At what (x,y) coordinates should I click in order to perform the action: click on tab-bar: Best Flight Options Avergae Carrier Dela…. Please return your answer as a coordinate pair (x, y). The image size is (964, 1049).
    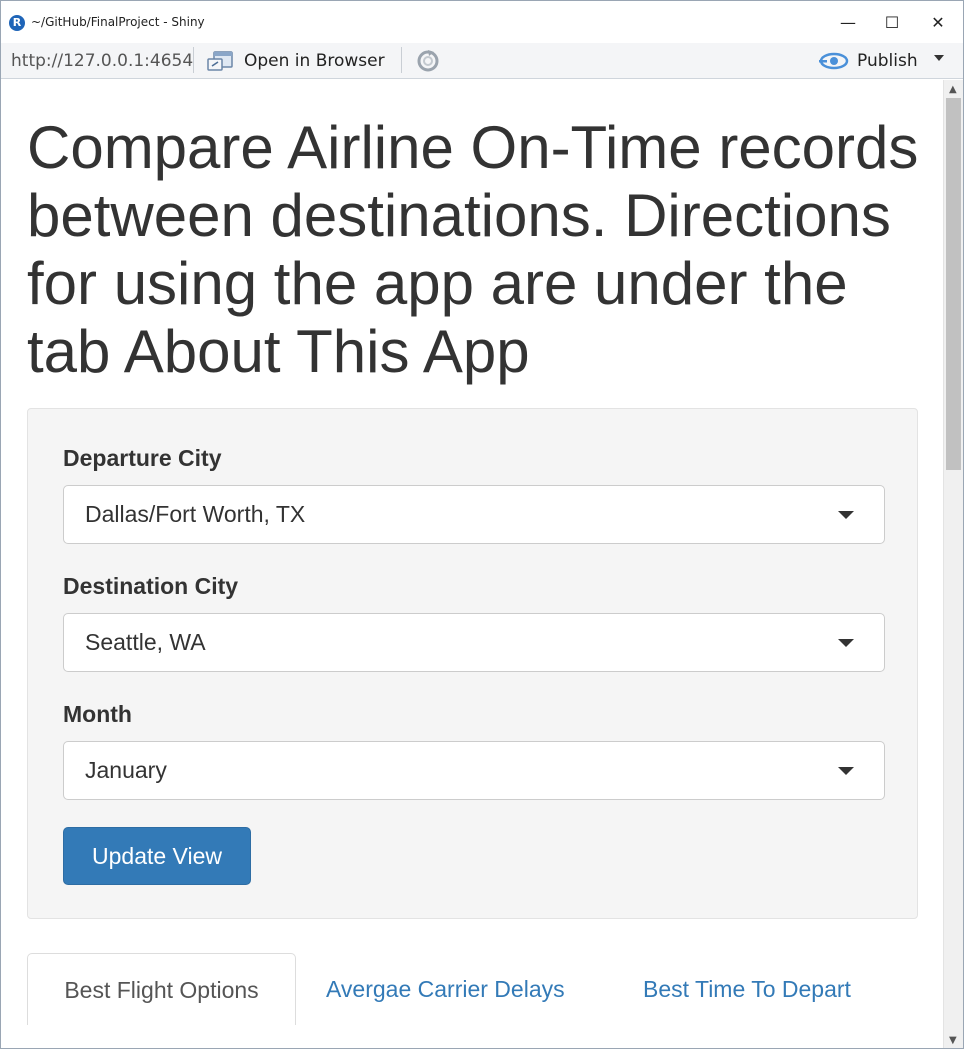
    Looking at the image, I should click on (472, 989).